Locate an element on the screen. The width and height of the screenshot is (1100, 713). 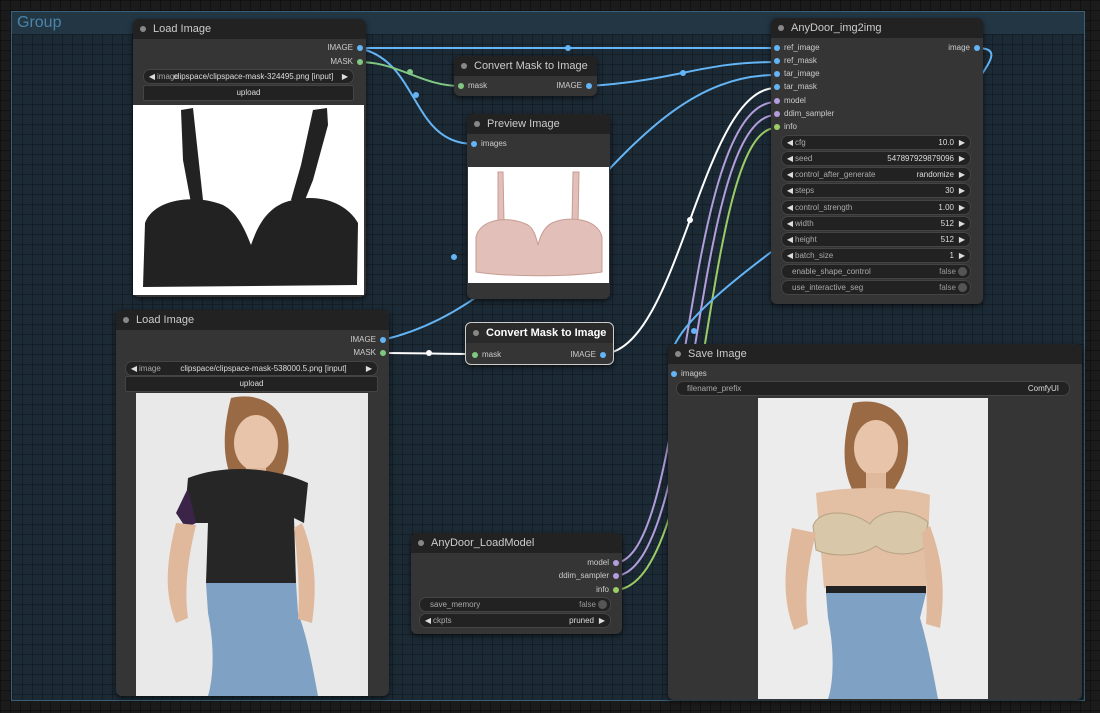
toggle-use-interactive-seg: use_interactive_seg false is located at coordinates (876, 287).